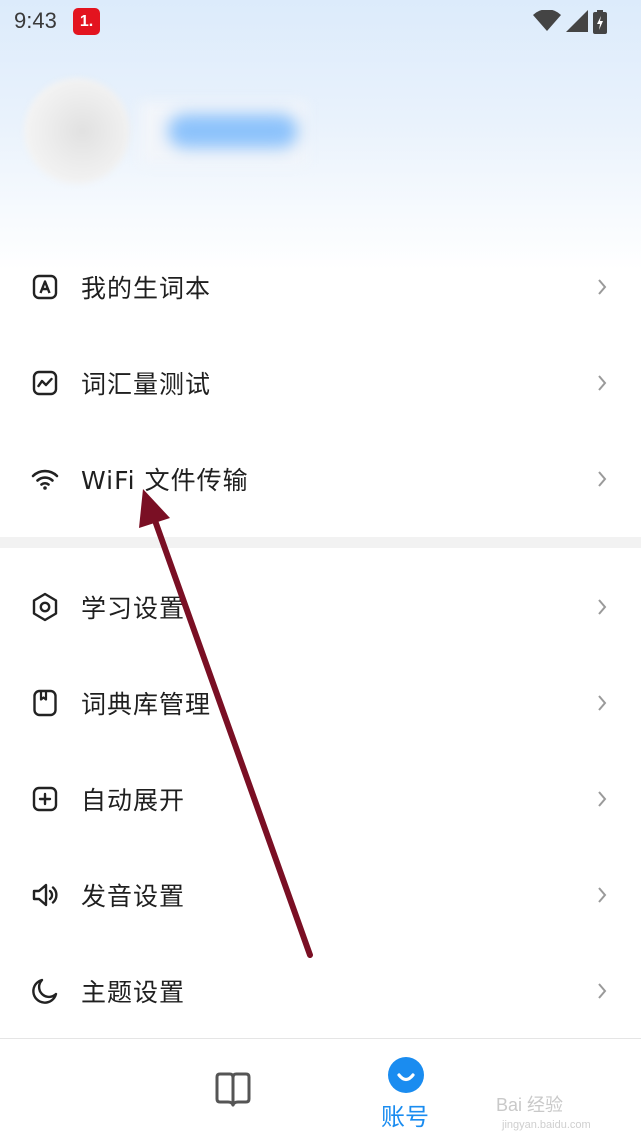 This screenshot has height=1140, width=641. I want to click on menu-item-theme-settings: 主题设置, so click(320, 991).